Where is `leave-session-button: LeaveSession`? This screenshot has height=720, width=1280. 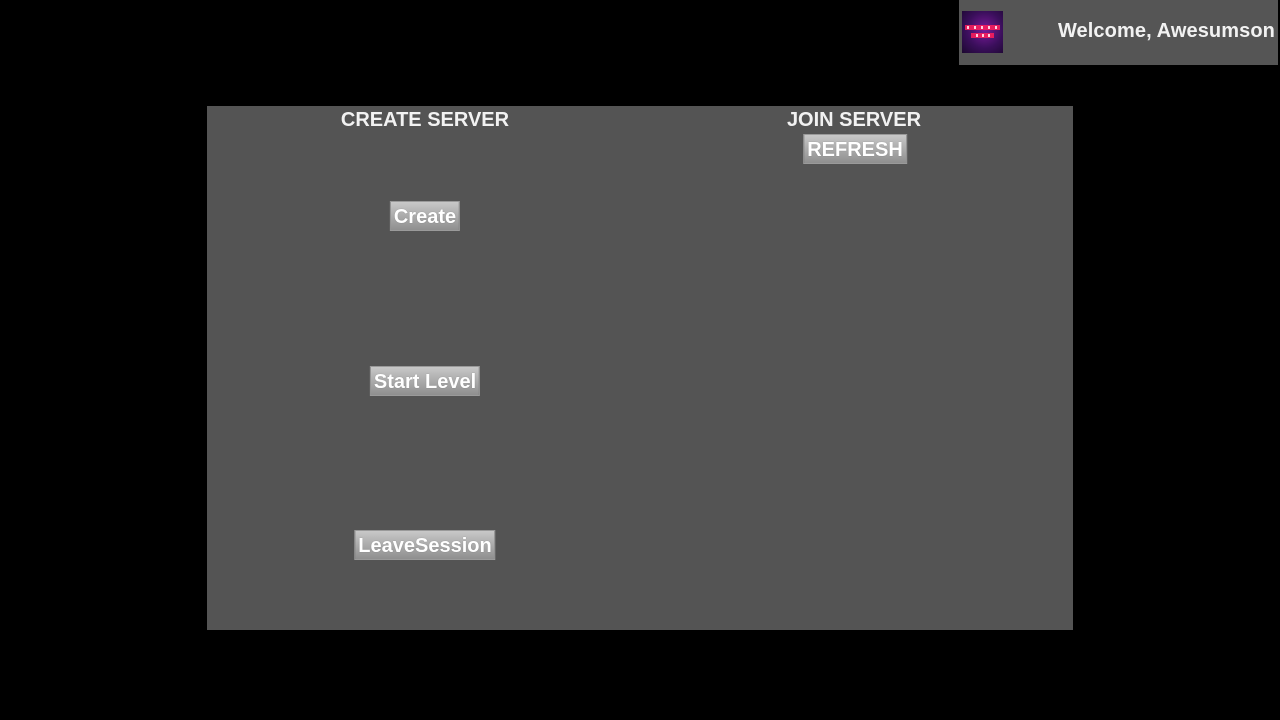 leave-session-button: LeaveSession is located at coordinates (425, 545).